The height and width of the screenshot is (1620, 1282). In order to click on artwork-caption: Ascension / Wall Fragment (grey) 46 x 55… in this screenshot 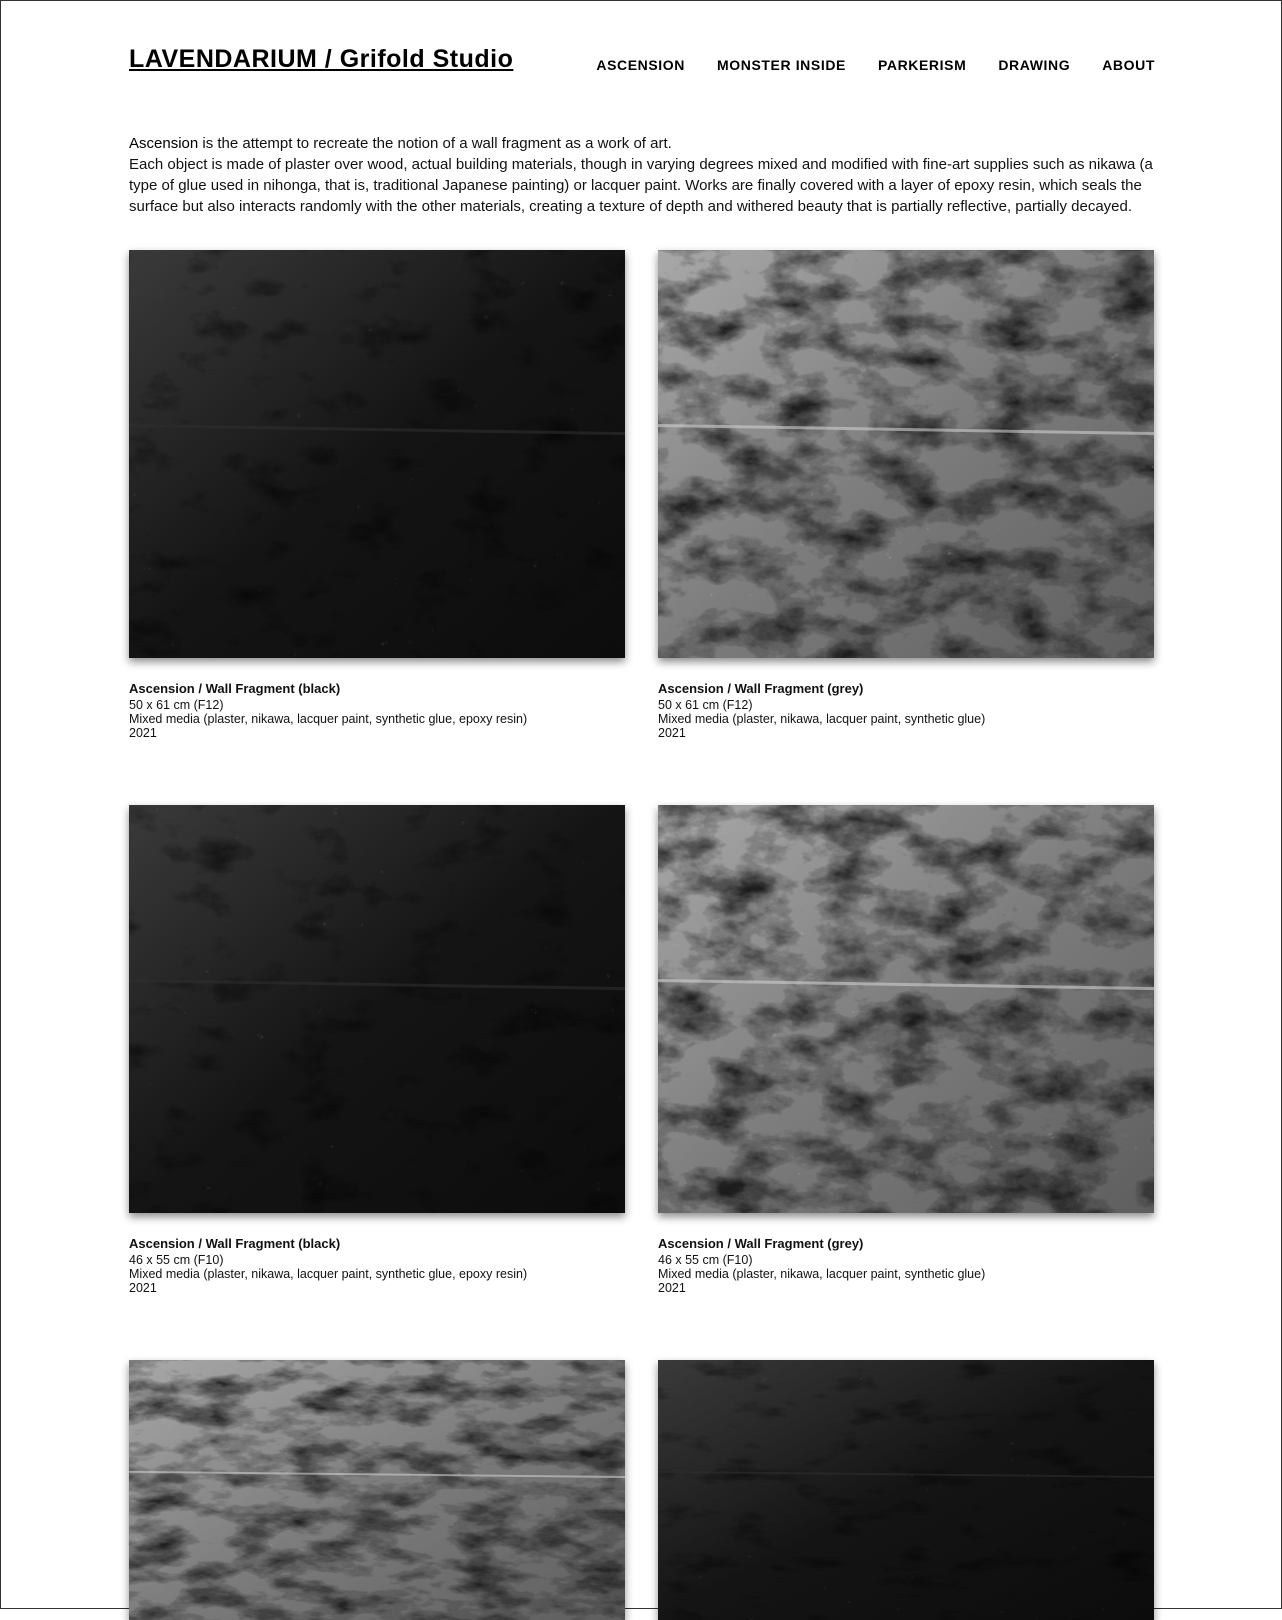, I will do `click(906, 1266)`.